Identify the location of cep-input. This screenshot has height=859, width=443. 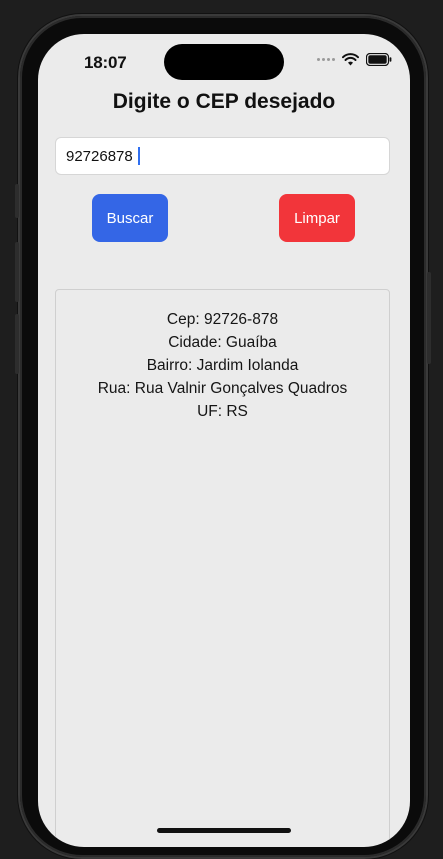
(222, 156).